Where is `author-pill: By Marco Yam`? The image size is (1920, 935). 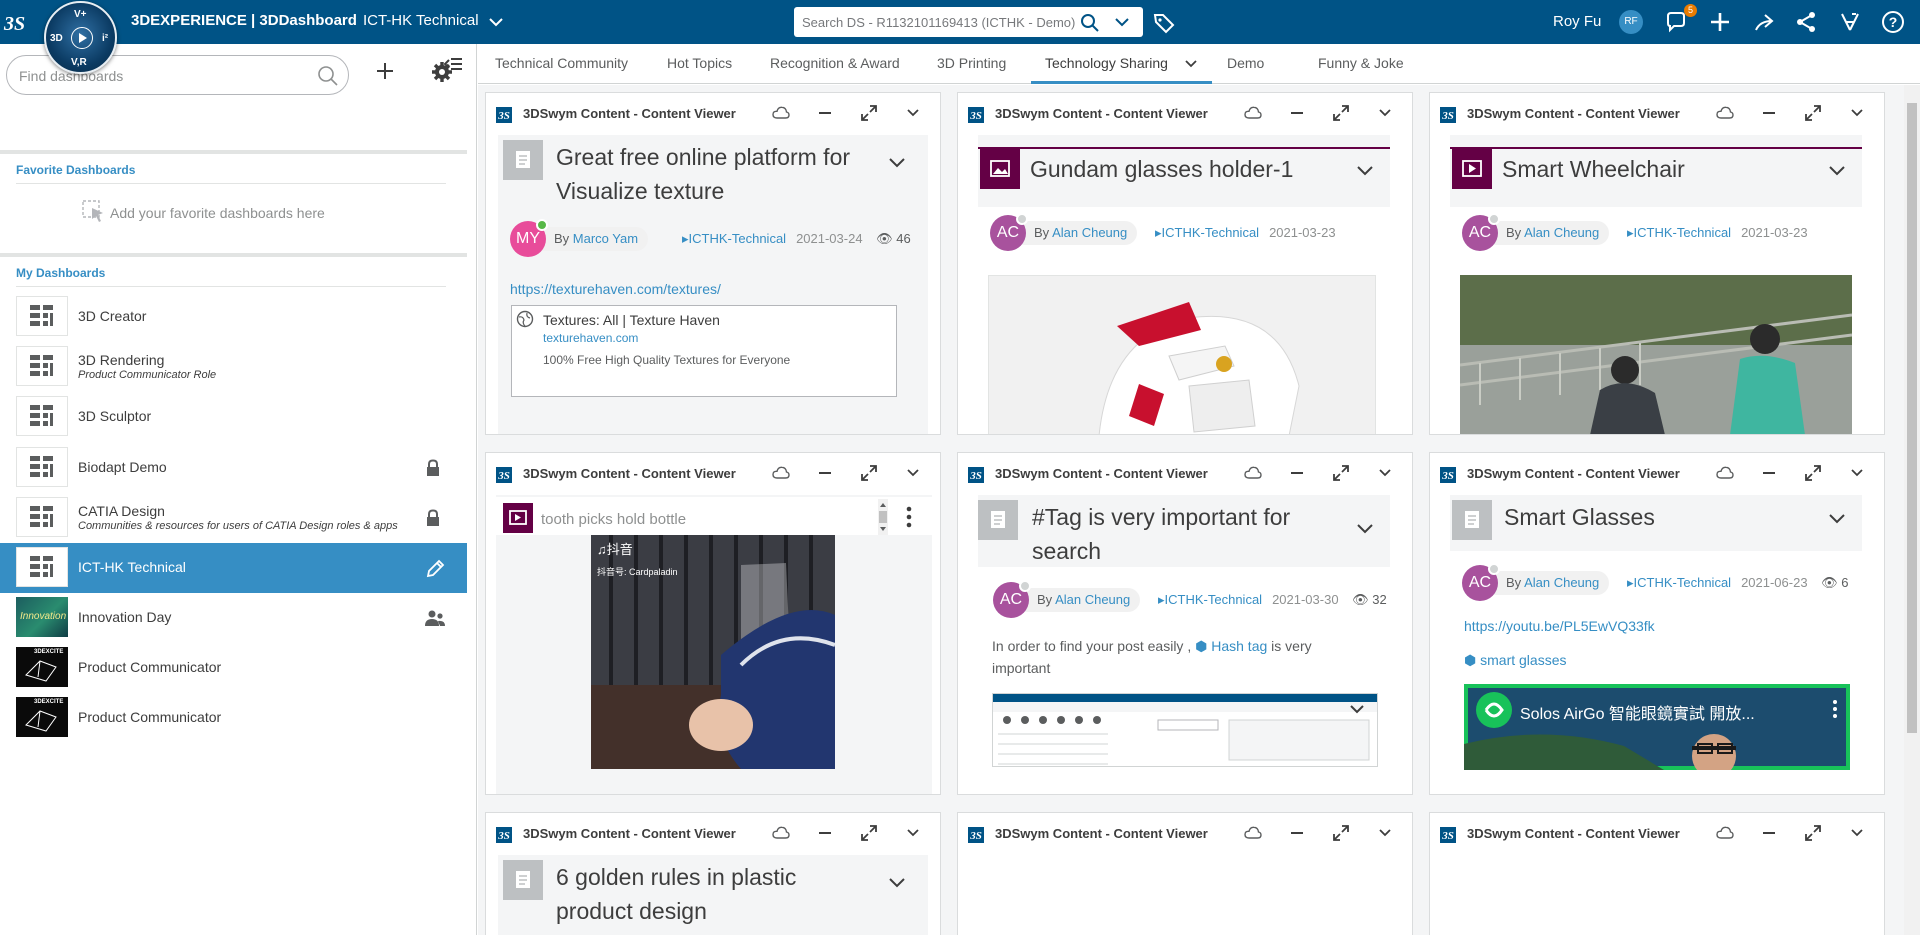
author-pill: By Marco Yam is located at coordinates (590, 239).